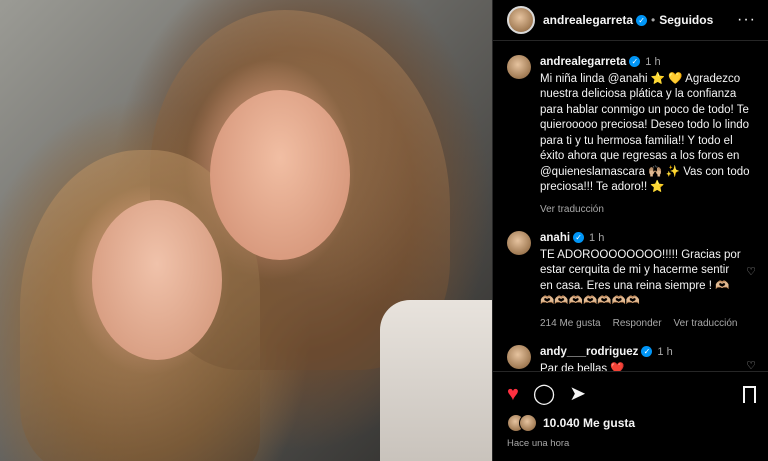 The width and height of the screenshot is (768, 461). What do you see at coordinates (582, 367) in the screenshot?
I see `comment-text: Par de bellas ❤️` at bounding box center [582, 367].